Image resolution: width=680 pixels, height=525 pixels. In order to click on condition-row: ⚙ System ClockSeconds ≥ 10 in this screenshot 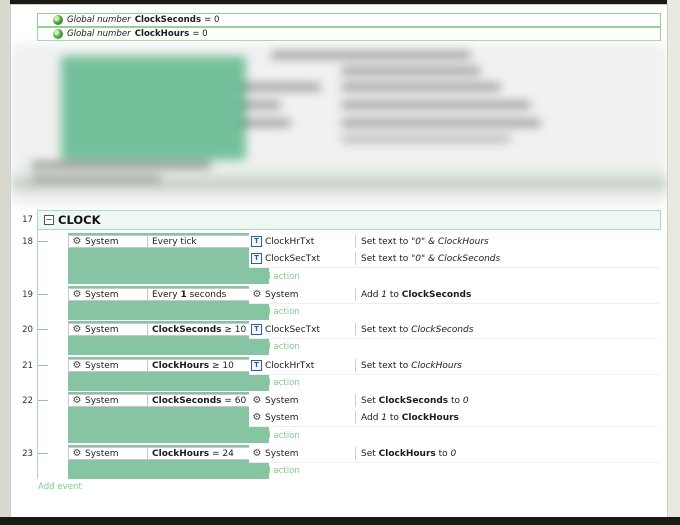, I will do `click(168, 329)`.